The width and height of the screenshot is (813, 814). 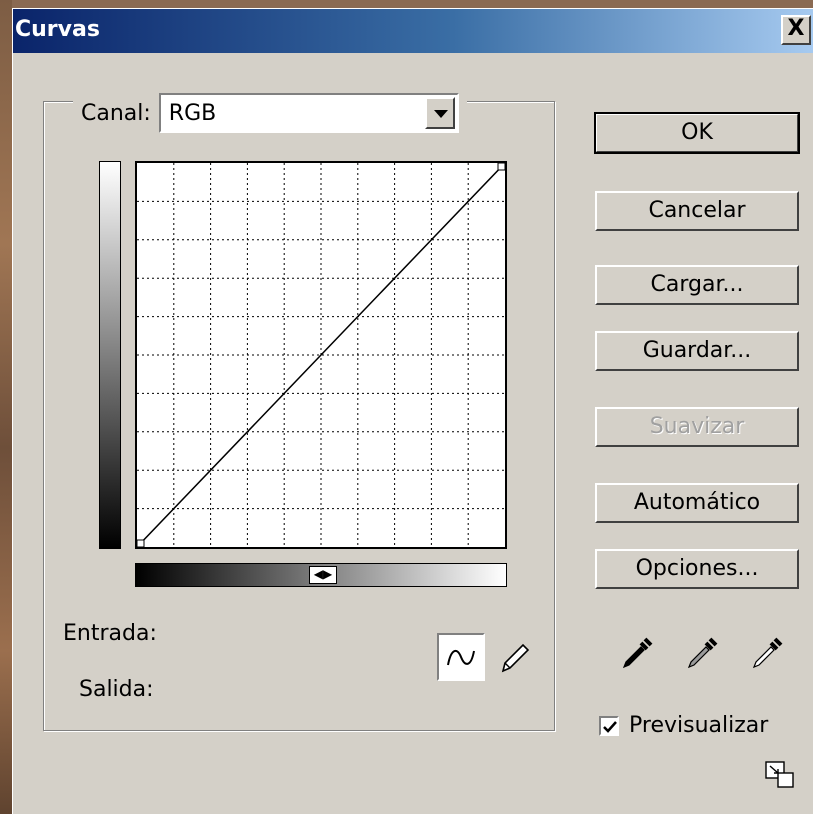 What do you see at coordinates (501, 167) in the screenshot?
I see `curve-point-end` at bounding box center [501, 167].